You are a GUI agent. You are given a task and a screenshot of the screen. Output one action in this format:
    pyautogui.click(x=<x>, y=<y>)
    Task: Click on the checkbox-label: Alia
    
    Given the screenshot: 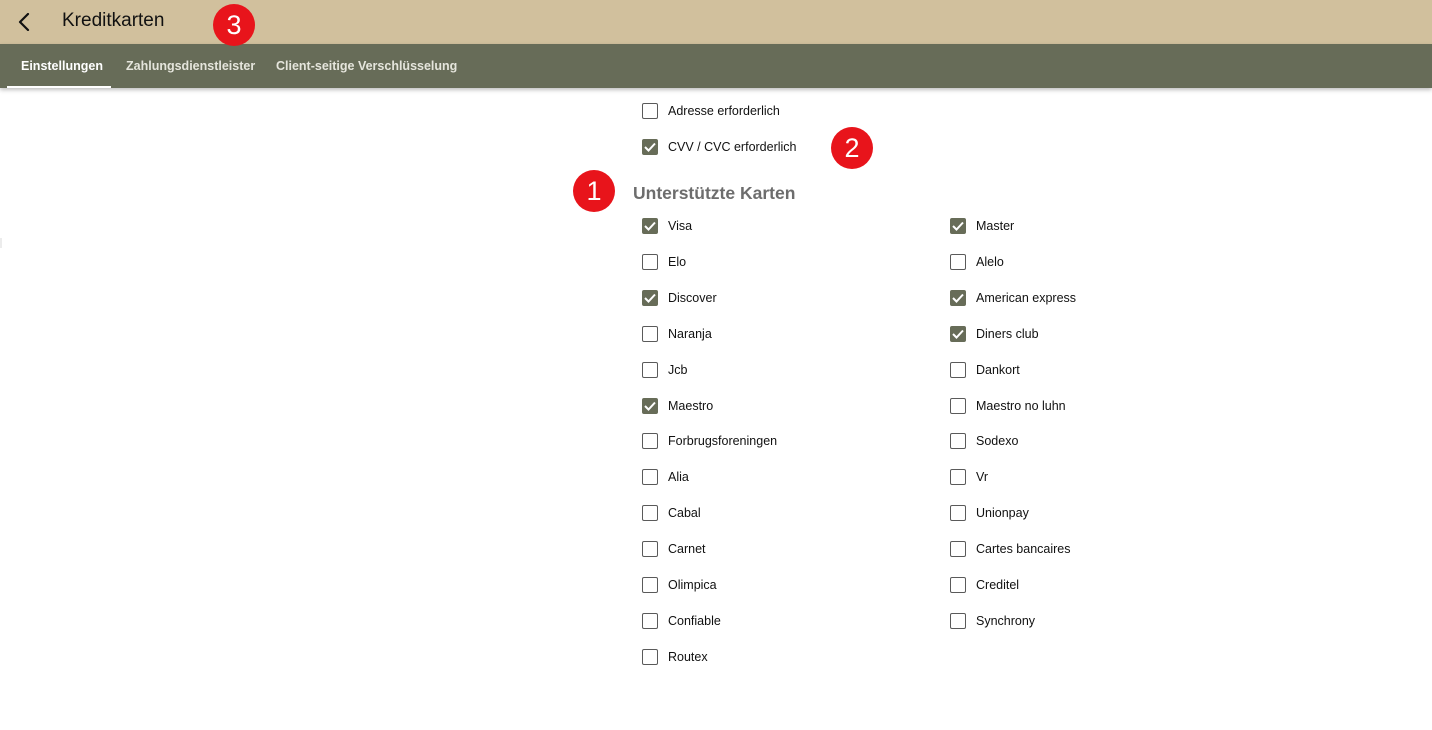 What is the action you would take?
    pyautogui.click(x=678, y=477)
    